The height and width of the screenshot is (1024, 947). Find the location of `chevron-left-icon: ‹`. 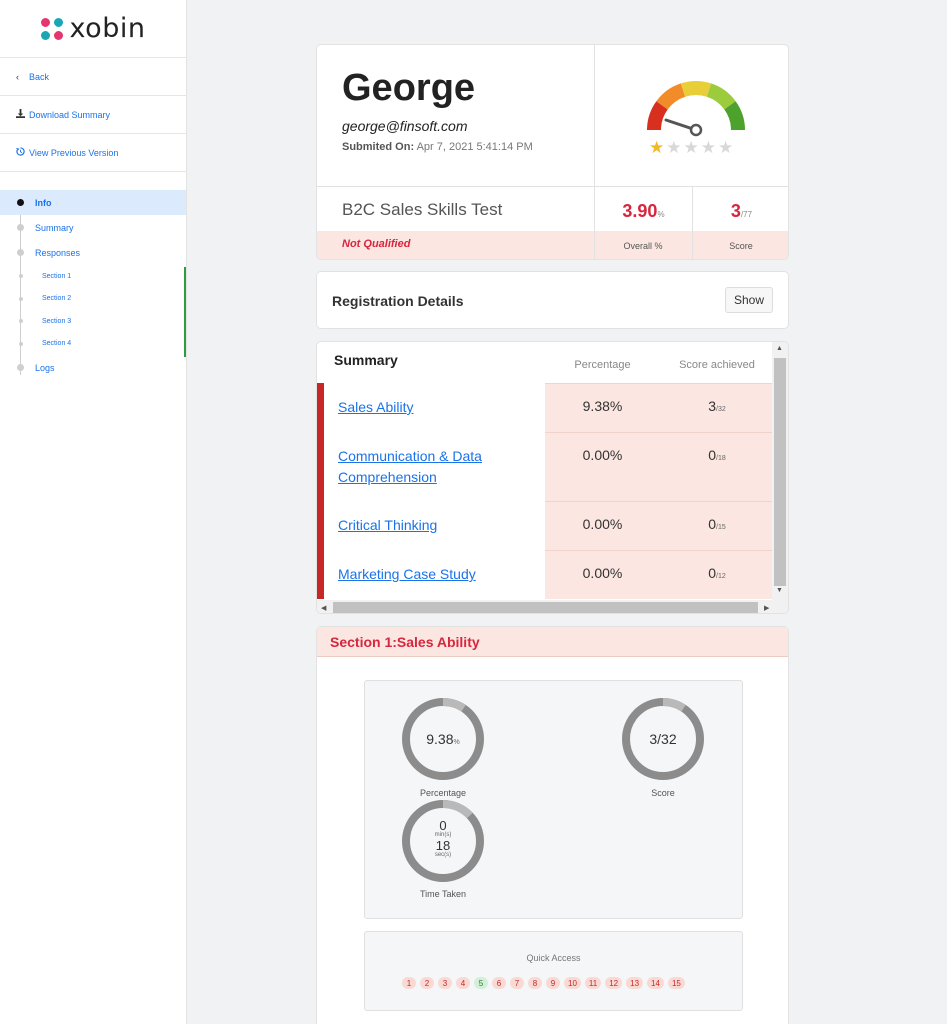

chevron-left-icon: ‹ is located at coordinates (17, 76).